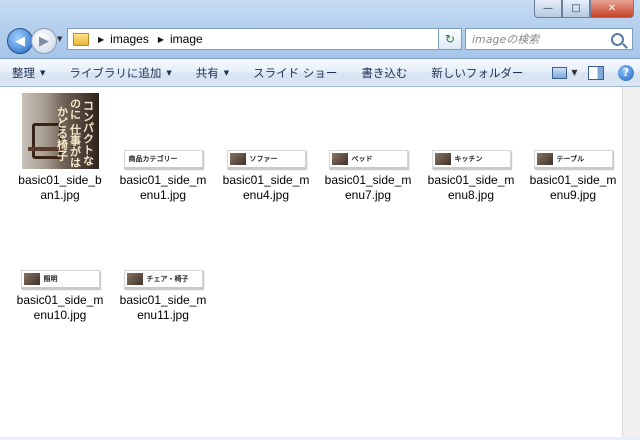  Describe the element at coordinates (60, 307) in the screenshot. I see `file-name: basic01_side_menu10.jpg` at that location.